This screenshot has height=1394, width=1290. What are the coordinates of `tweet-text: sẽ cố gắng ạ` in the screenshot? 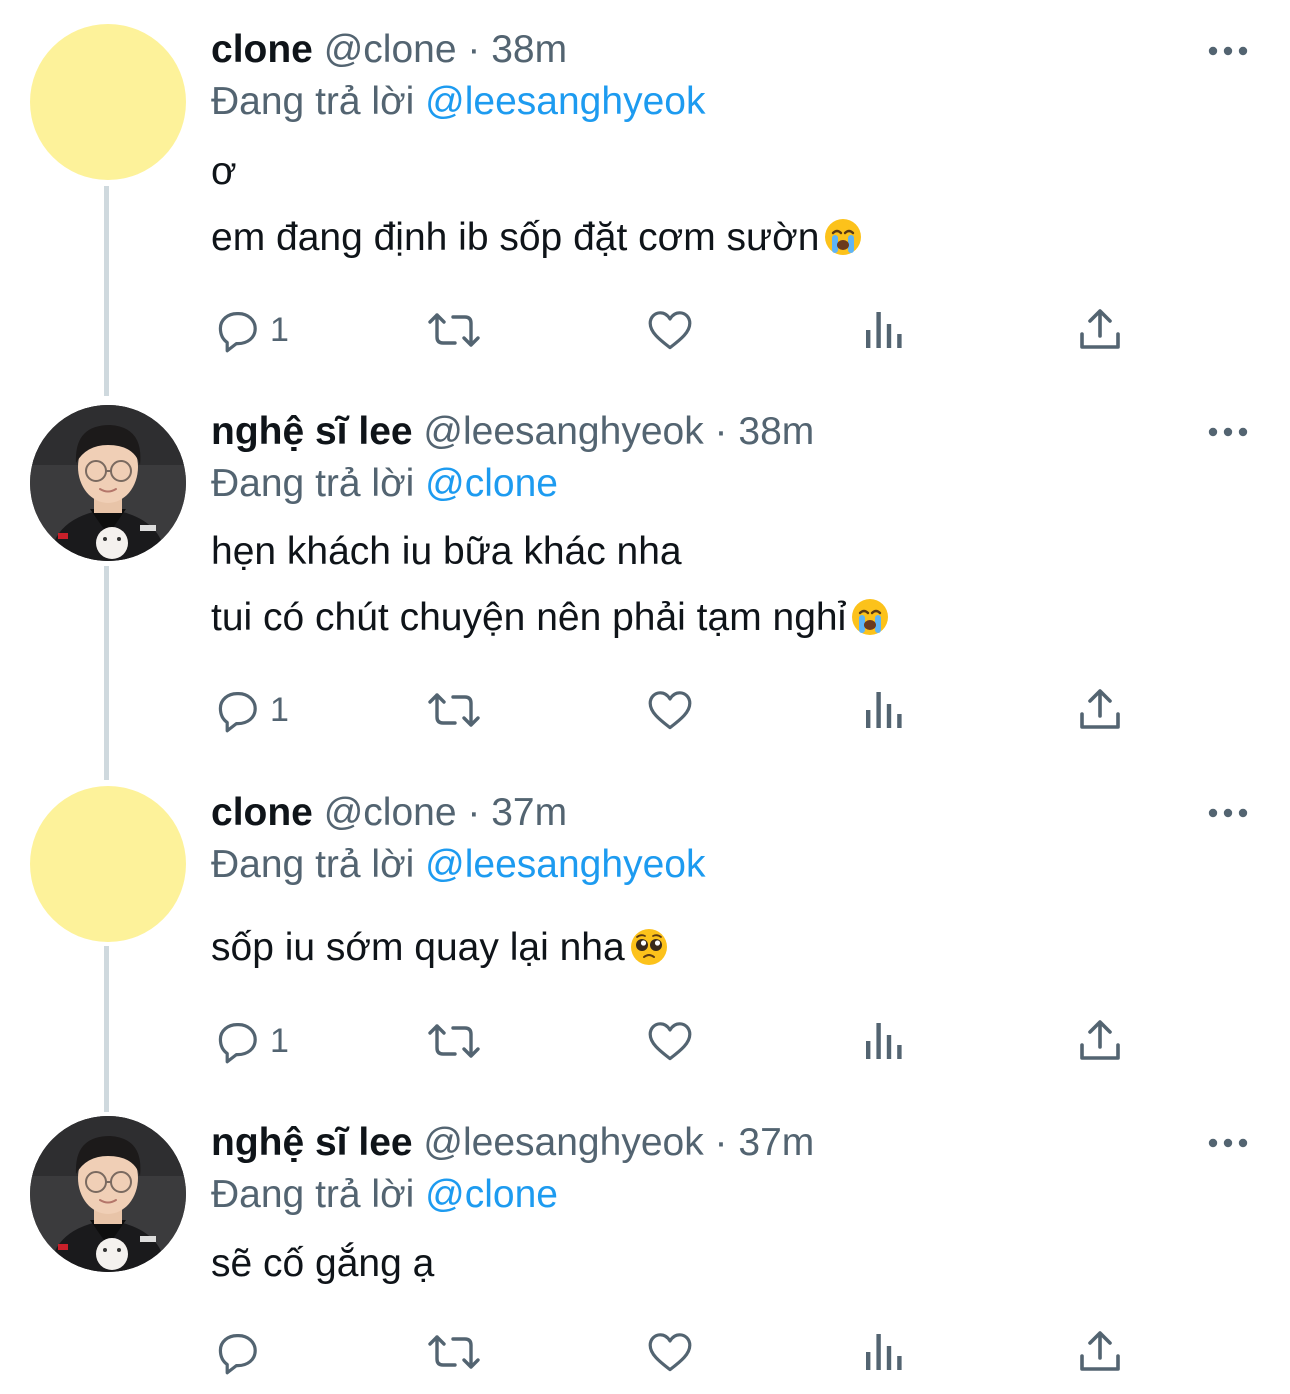 It's located at (323, 1263).